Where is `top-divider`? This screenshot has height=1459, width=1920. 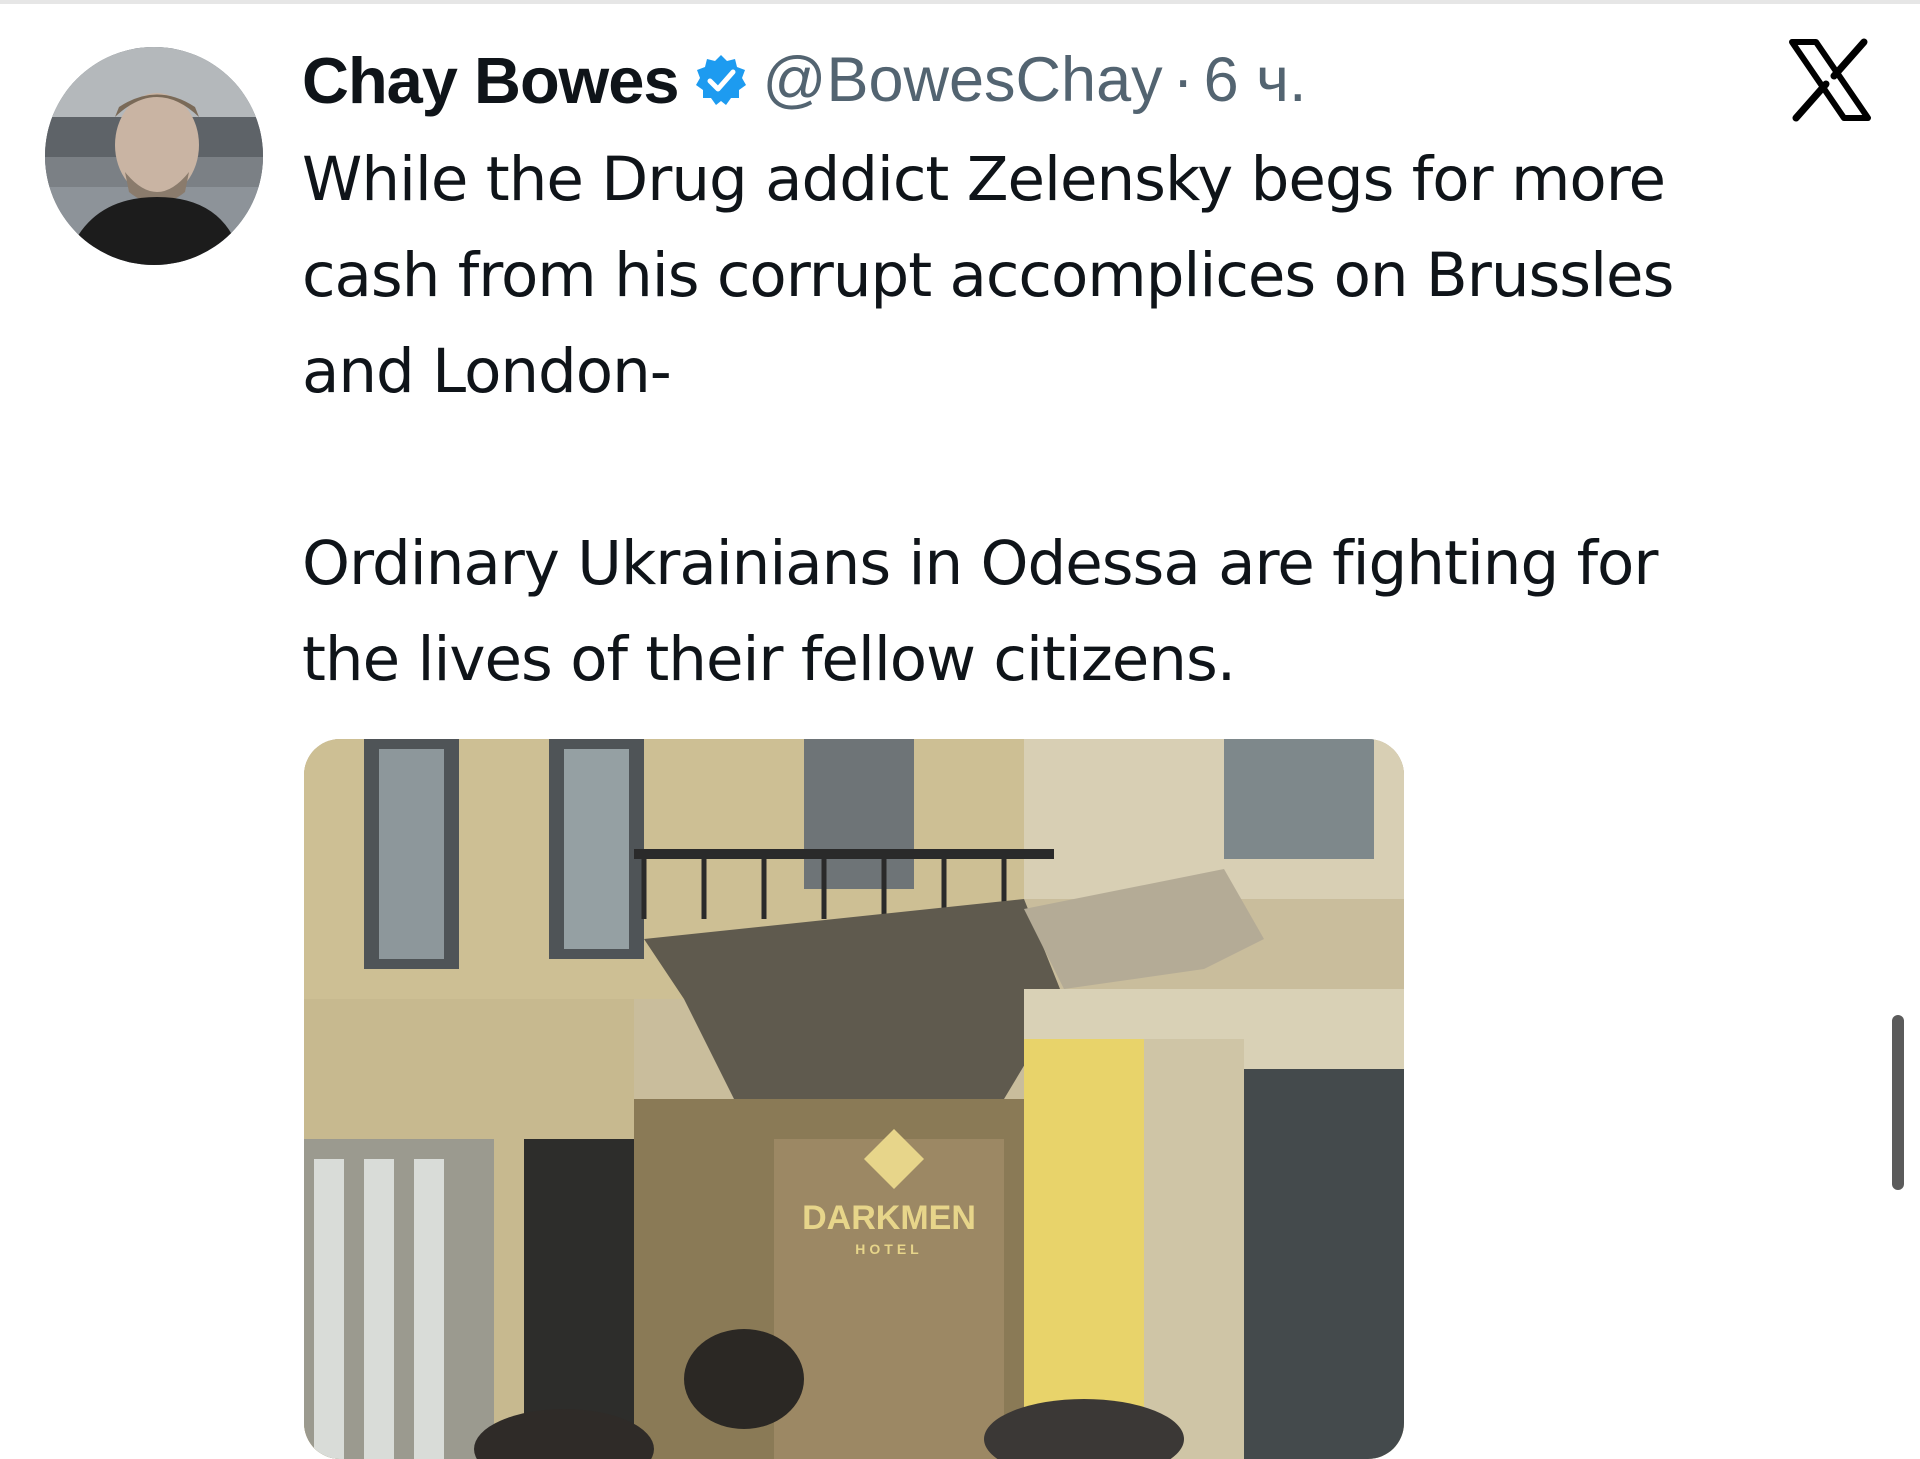 top-divider is located at coordinates (960, 2).